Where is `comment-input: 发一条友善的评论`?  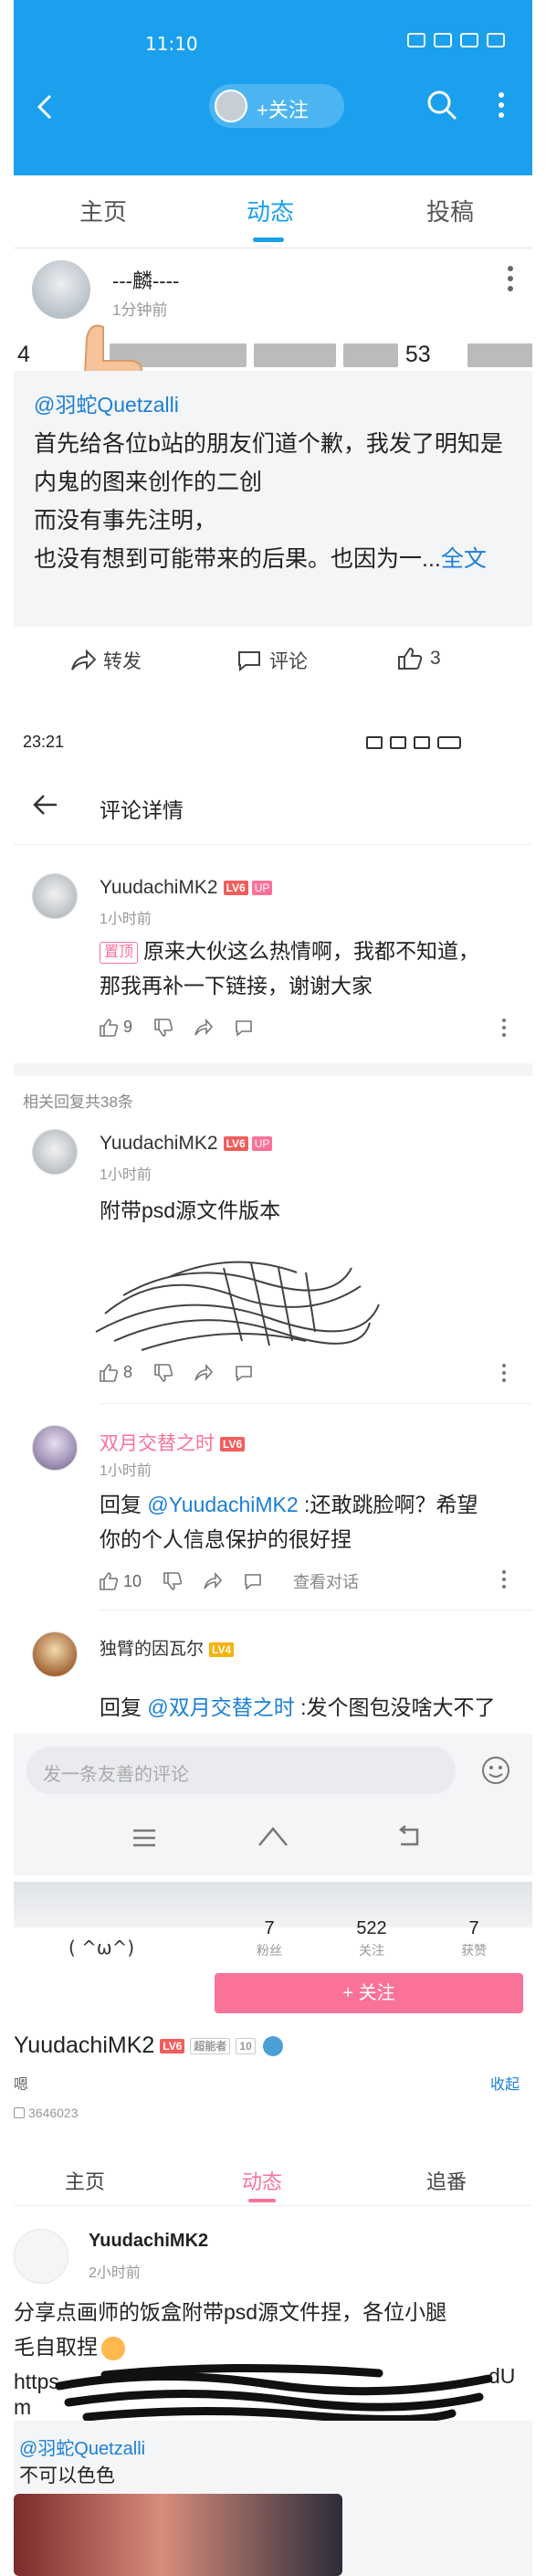 comment-input: 发一条友善的评论 is located at coordinates (241, 1770).